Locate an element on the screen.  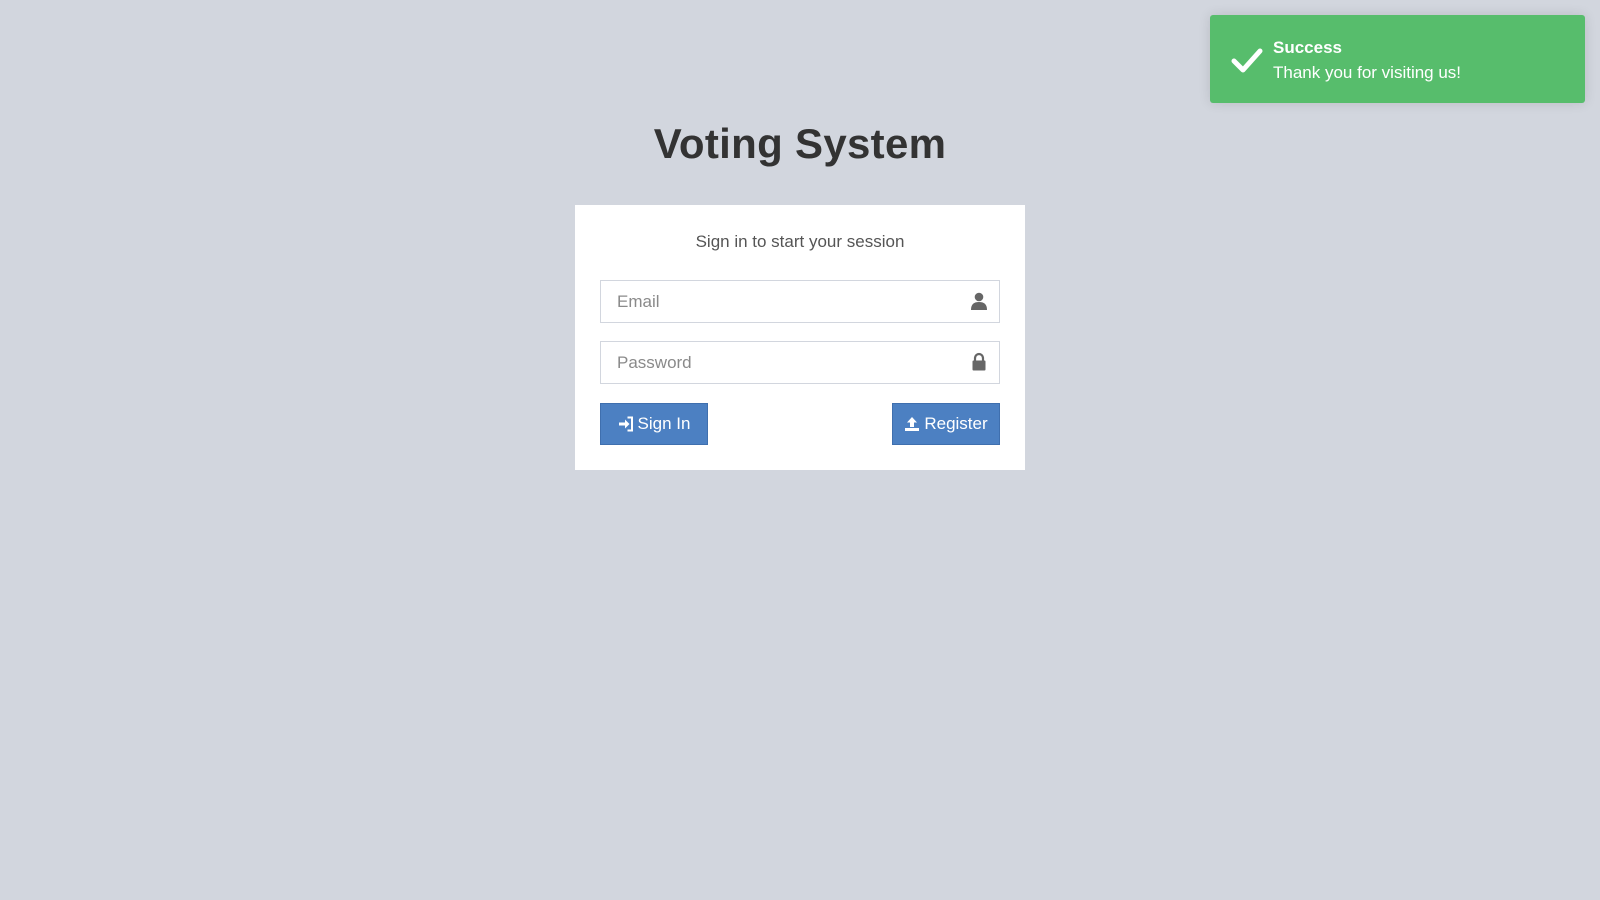
register-button: Register is located at coordinates (946, 424).